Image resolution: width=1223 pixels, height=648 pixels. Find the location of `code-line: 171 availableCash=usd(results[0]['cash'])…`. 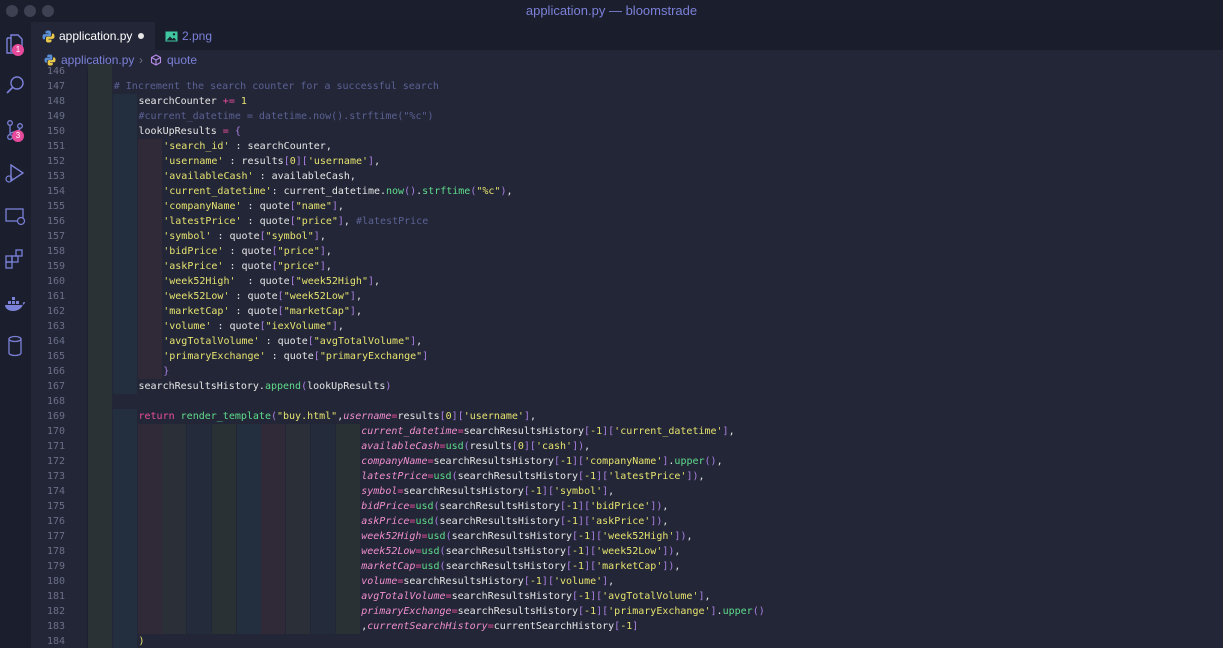

code-line: 171 availableCash=usd(results[0]['cash'])… is located at coordinates (627, 446).